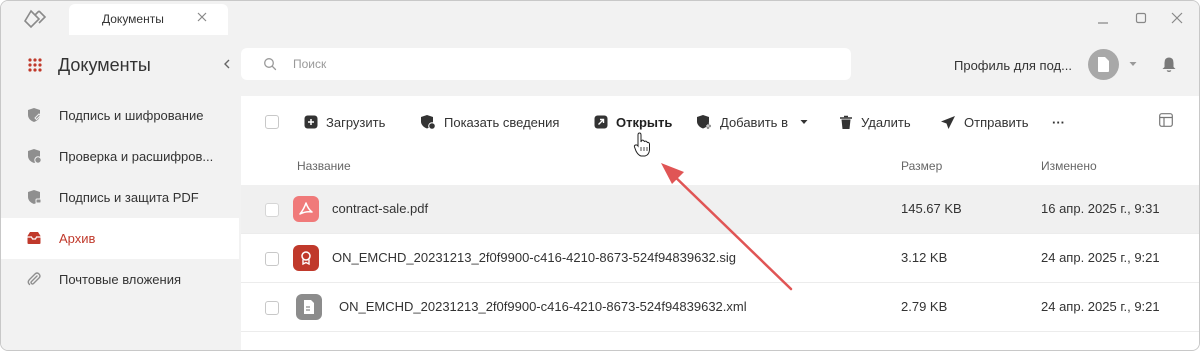 This screenshot has height=351, width=1200. I want to click on shield-check-icon, so click(35, 156).